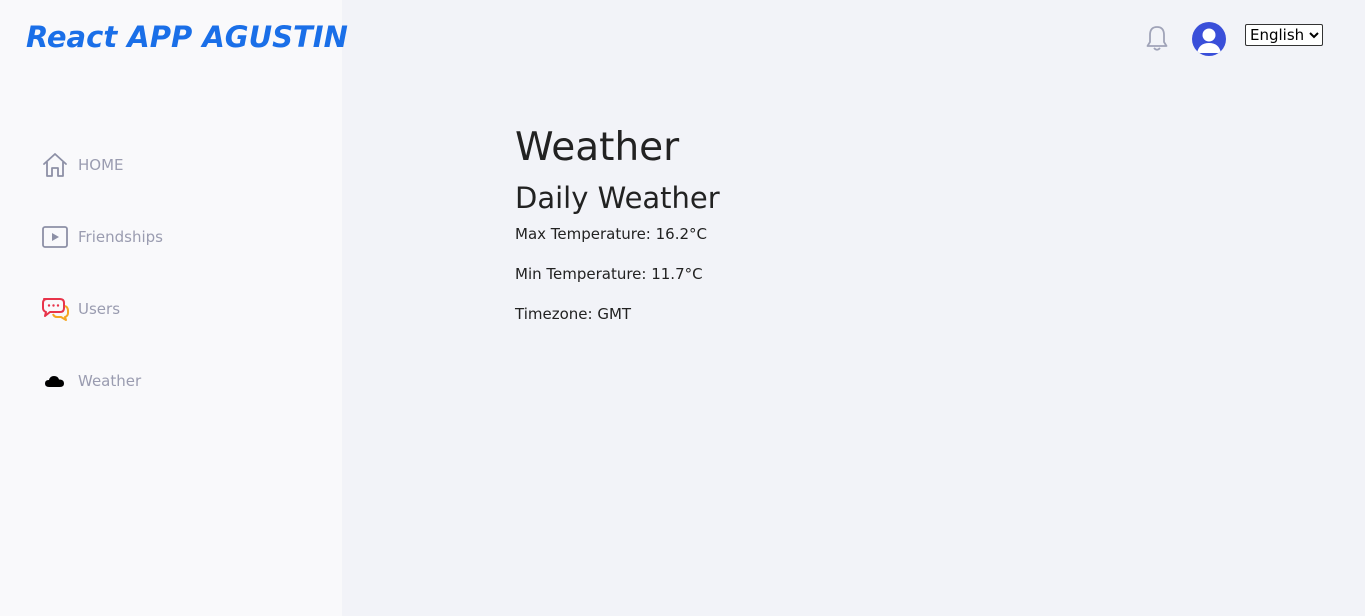 The height and width of the screenshot is (616, 1365). I want to click on sidebar-item-users: Users, so click(80, 309).